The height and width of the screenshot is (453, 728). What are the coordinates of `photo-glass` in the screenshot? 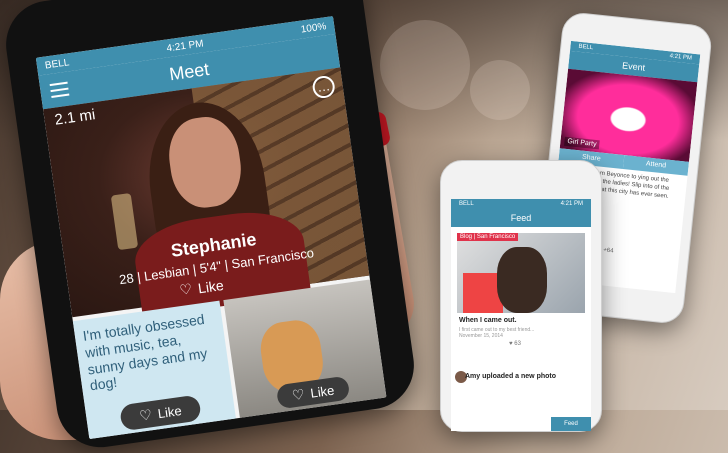 It's located at (124, 221).